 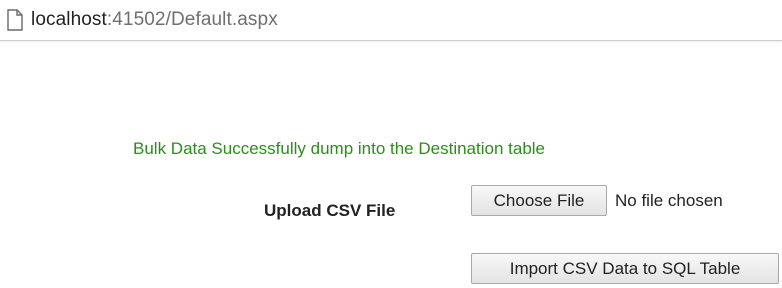 I want to click on url-path: :41502/Default.aspx, so click(x=192, y=19).